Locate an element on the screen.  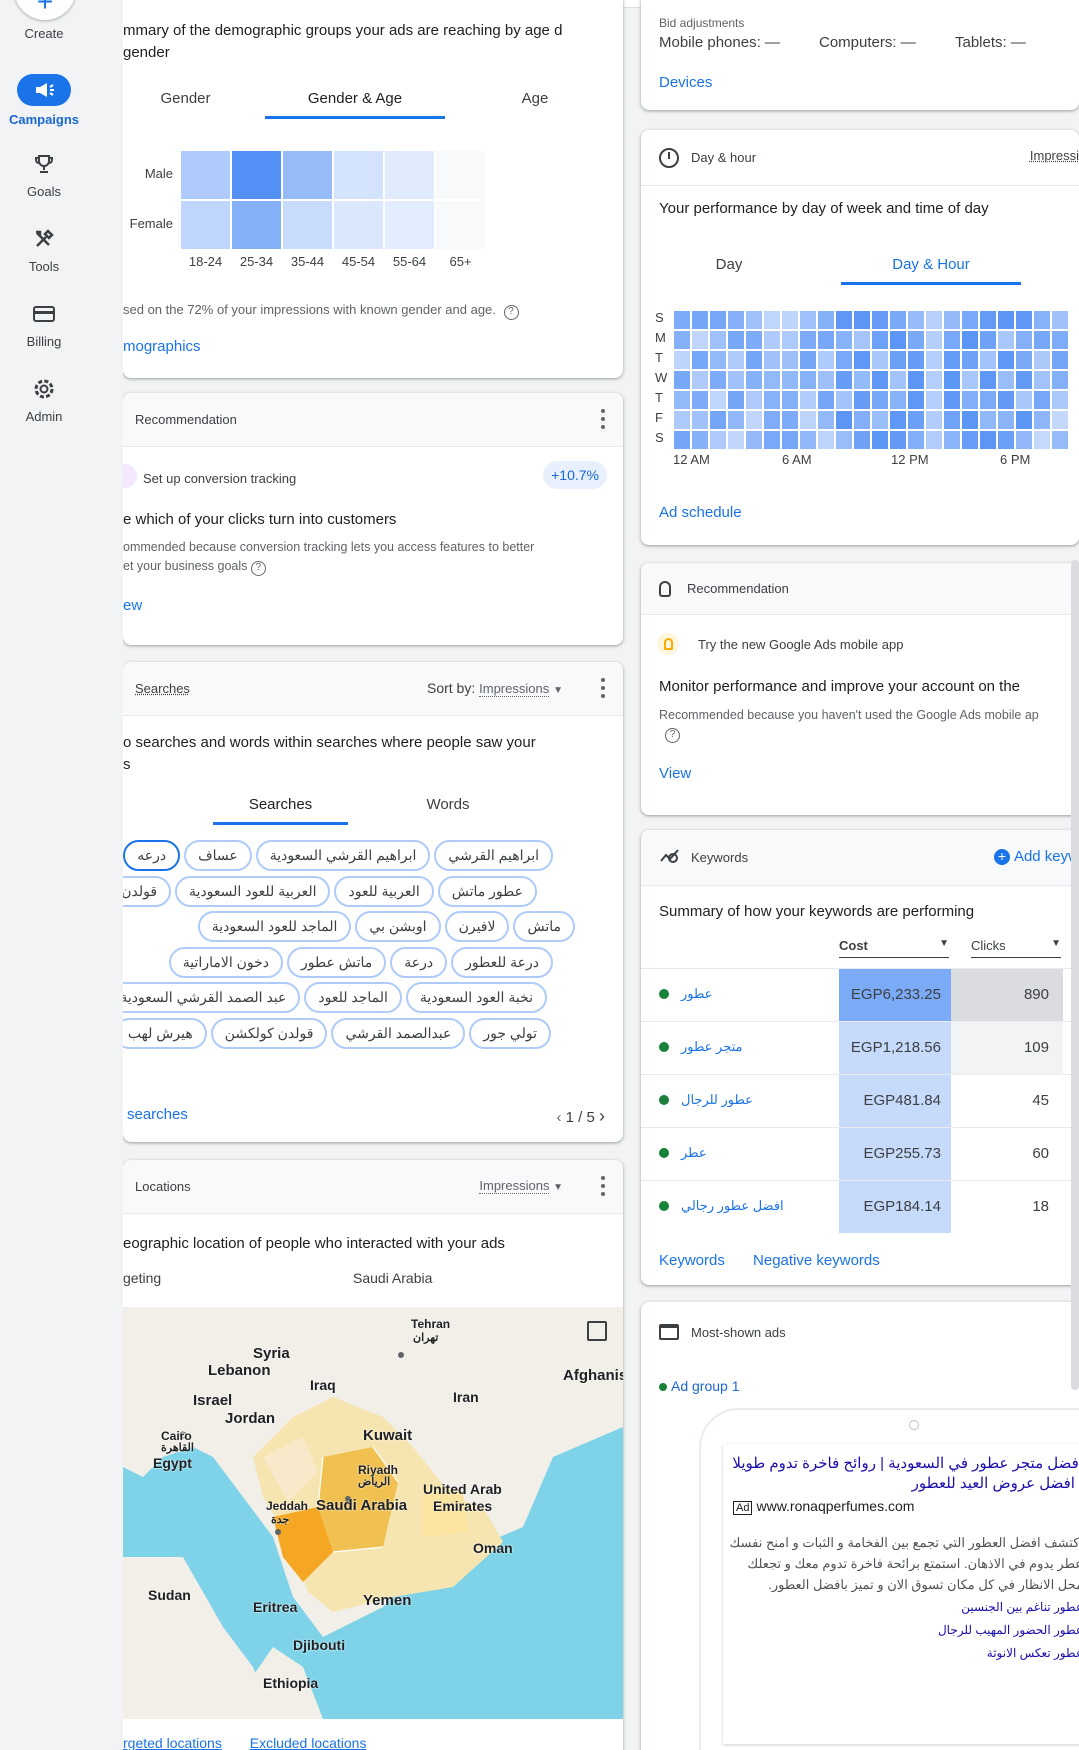
tab-excluded-locations: Excluded locations is located at coordinates (308, 1742).